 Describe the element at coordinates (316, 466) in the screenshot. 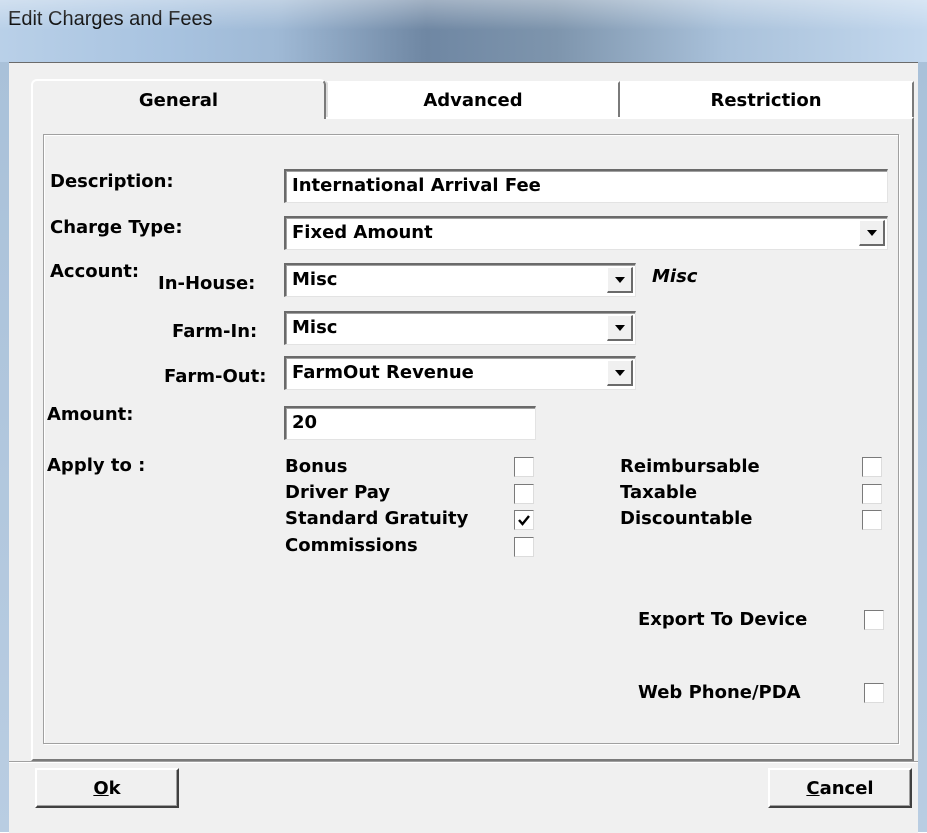

I see `bonus-label: Bonus` at that location.